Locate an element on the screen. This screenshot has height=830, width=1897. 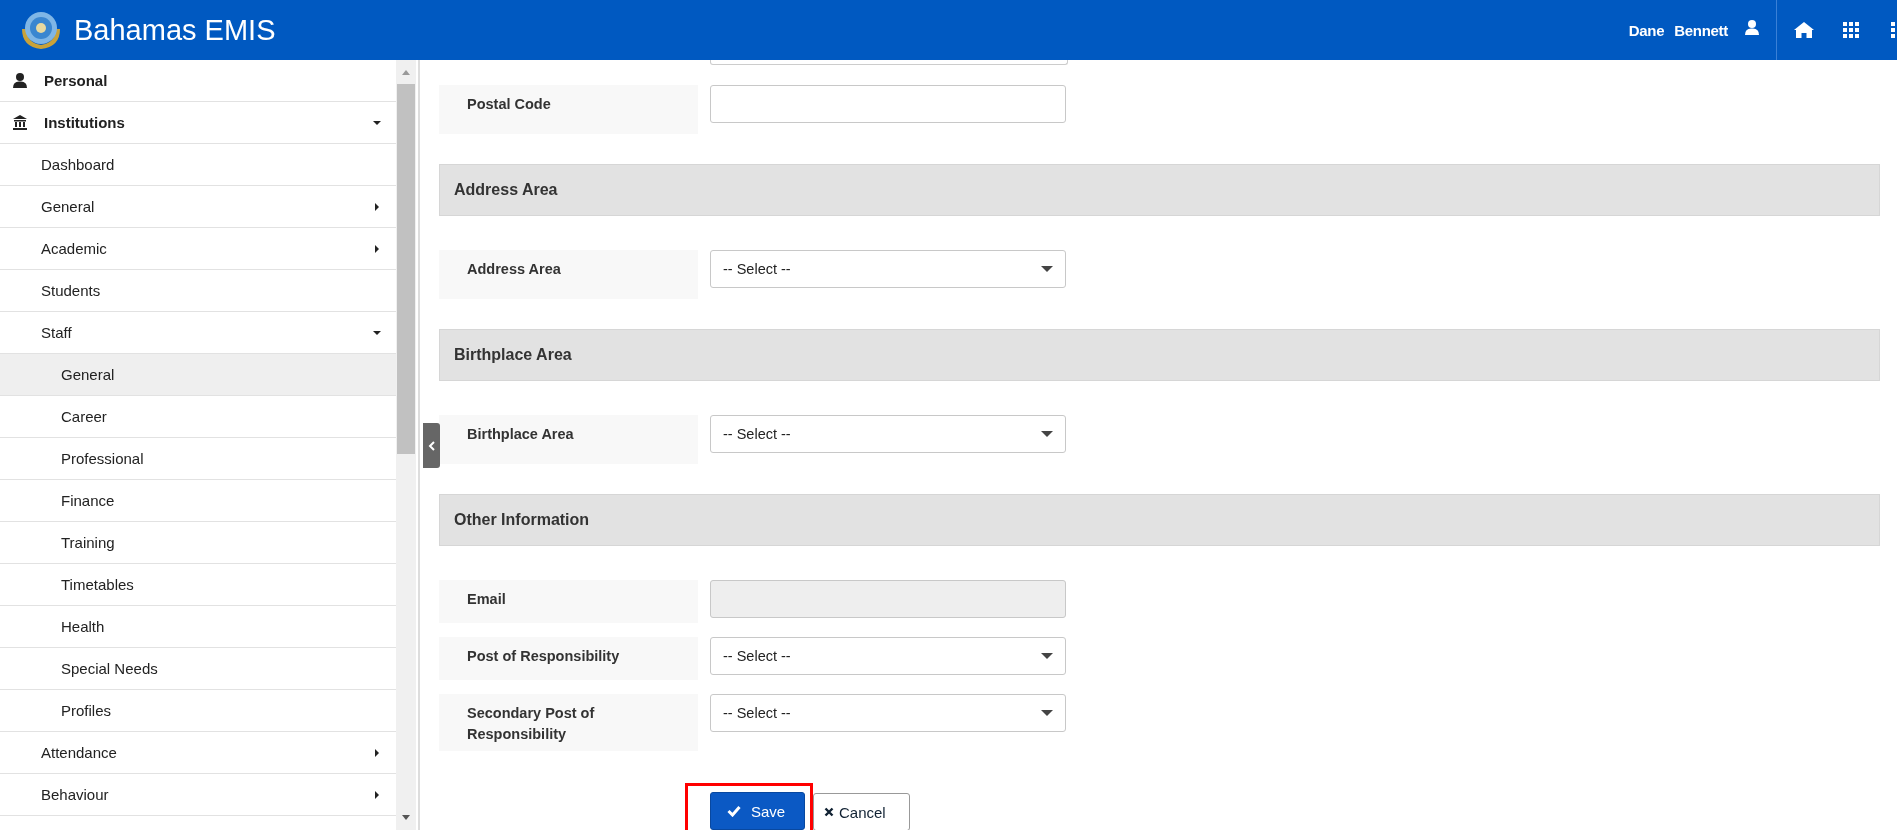
field-label: Secondary Post of Responsibility is located at coordinates (568, 722).